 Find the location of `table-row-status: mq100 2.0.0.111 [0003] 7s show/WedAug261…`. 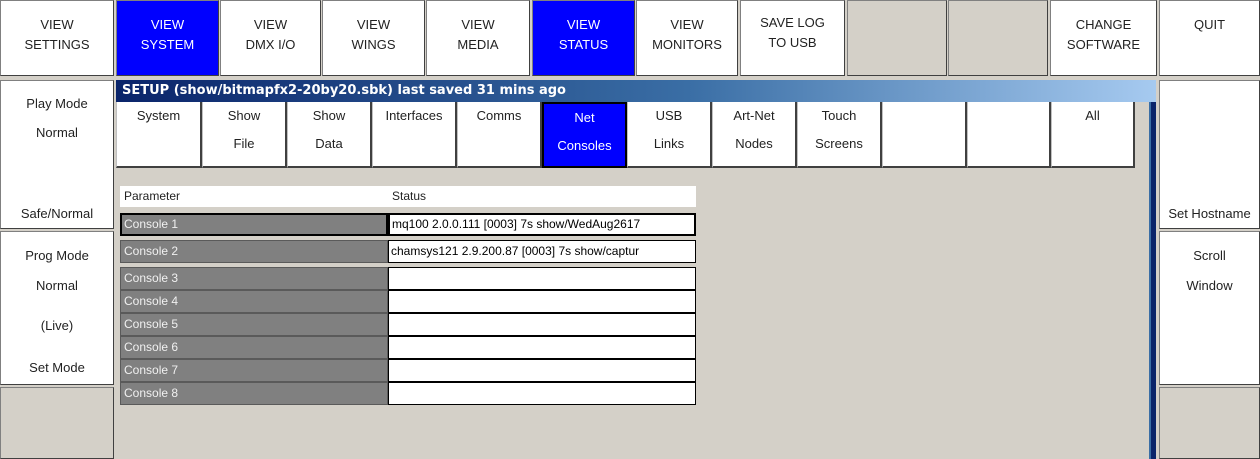

table-row-status: mq100 2.0.0.111 [0003] 7s show/WedAug261… is located at coordinates (542, 224).